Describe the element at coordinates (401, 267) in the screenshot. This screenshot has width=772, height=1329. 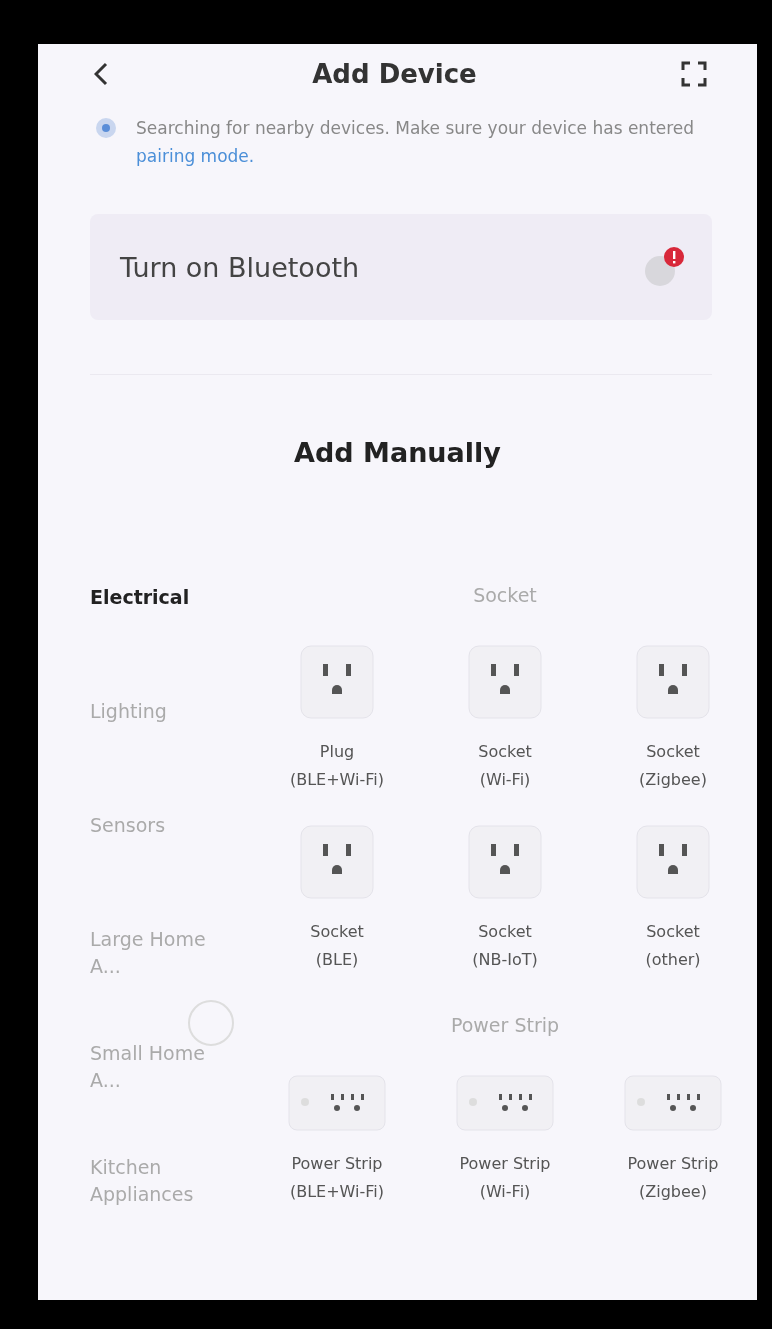
I see `bluetooth-card: Turn on Bluetooth` at that location.